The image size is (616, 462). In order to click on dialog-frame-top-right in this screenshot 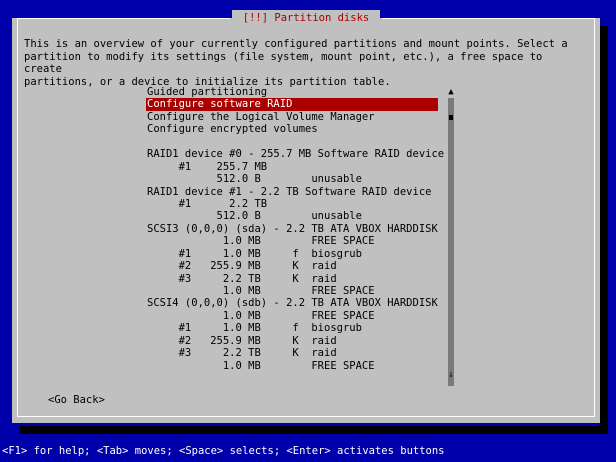, I will do `click(488, 18)`.